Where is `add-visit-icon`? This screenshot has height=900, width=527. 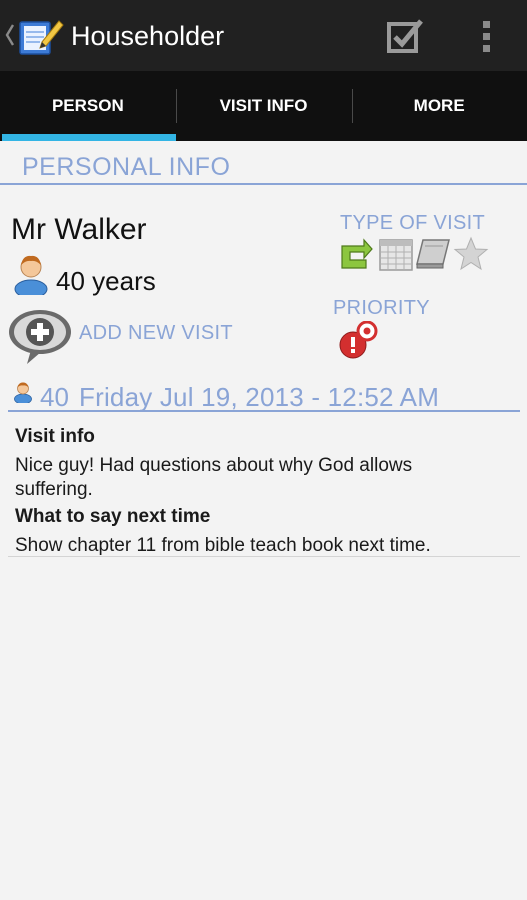 add-visit-icon is located at coordinates (40, 337).